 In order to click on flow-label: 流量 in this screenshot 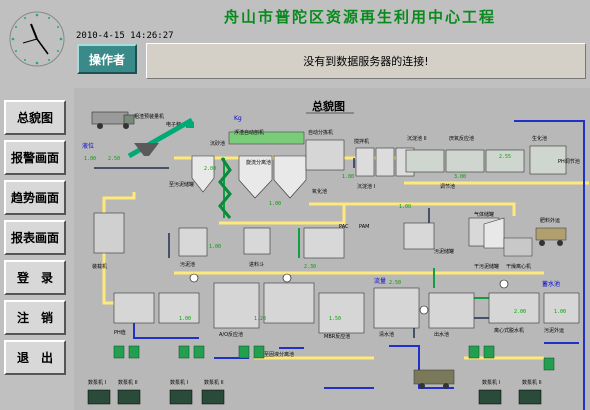, I will do `click(380, 281)`.